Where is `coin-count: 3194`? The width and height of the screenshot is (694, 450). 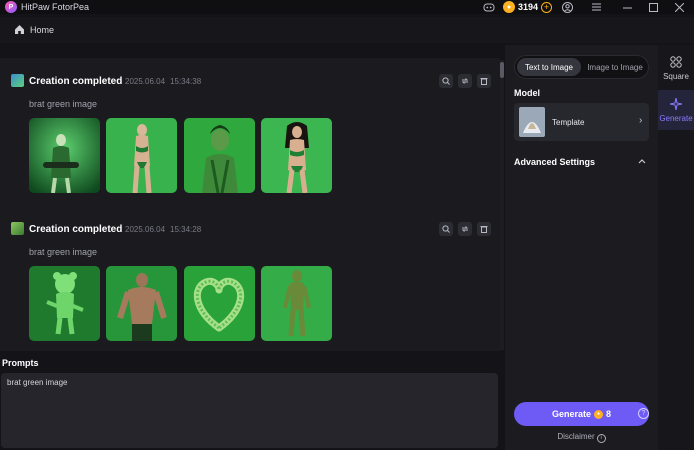
coin-count: 3194 is located at coordinates (528, 7).